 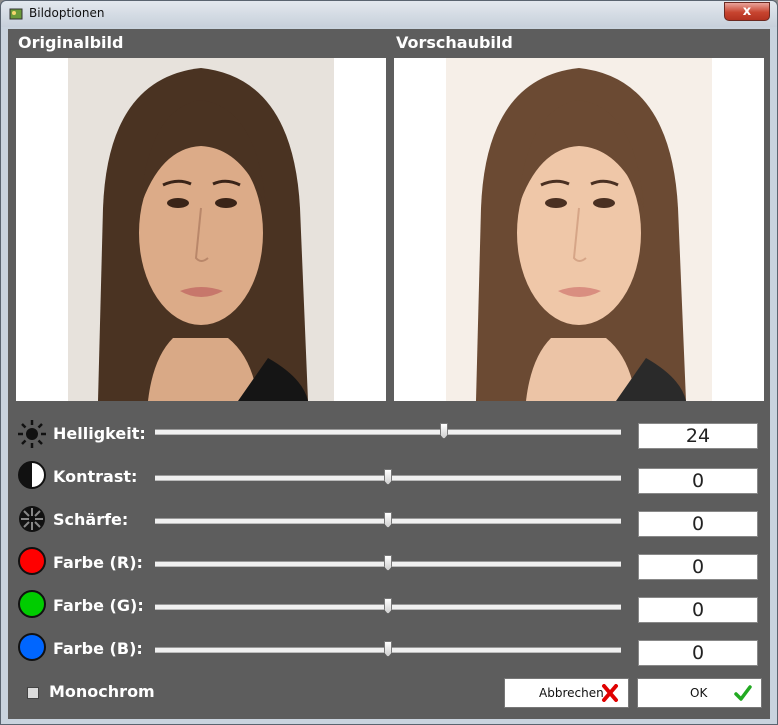 What do you see at coordinates (32, 647) in the screenshot?
I see `blue-color-icon` at bounding box center [32, 647].